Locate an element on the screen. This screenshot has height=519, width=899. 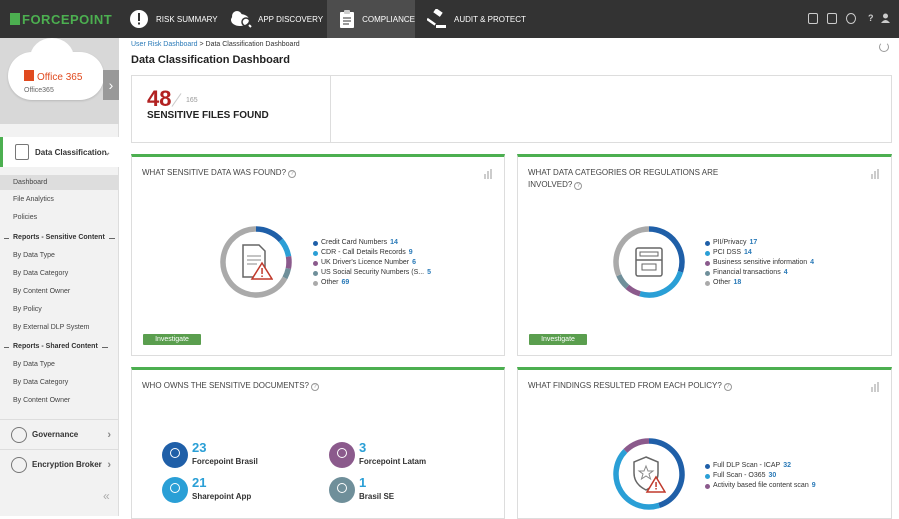
sidebar-item-policies: Policies is located at coordinates (25, 217).